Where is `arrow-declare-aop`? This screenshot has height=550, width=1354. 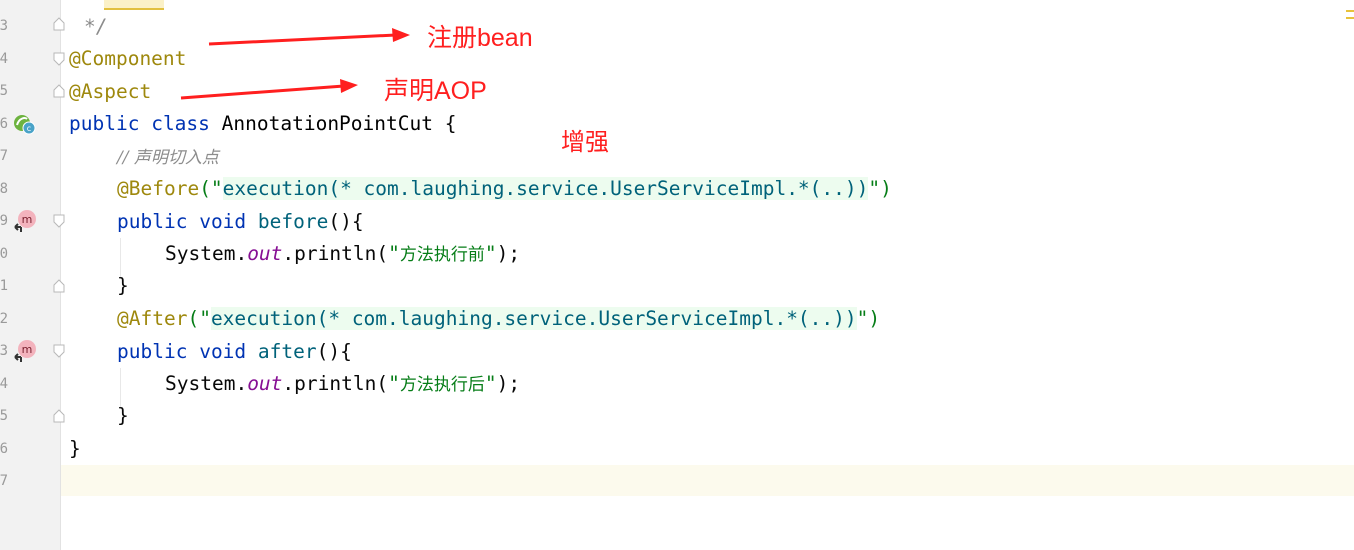 arrow-declare-aop is located at coordinates (269, 89).